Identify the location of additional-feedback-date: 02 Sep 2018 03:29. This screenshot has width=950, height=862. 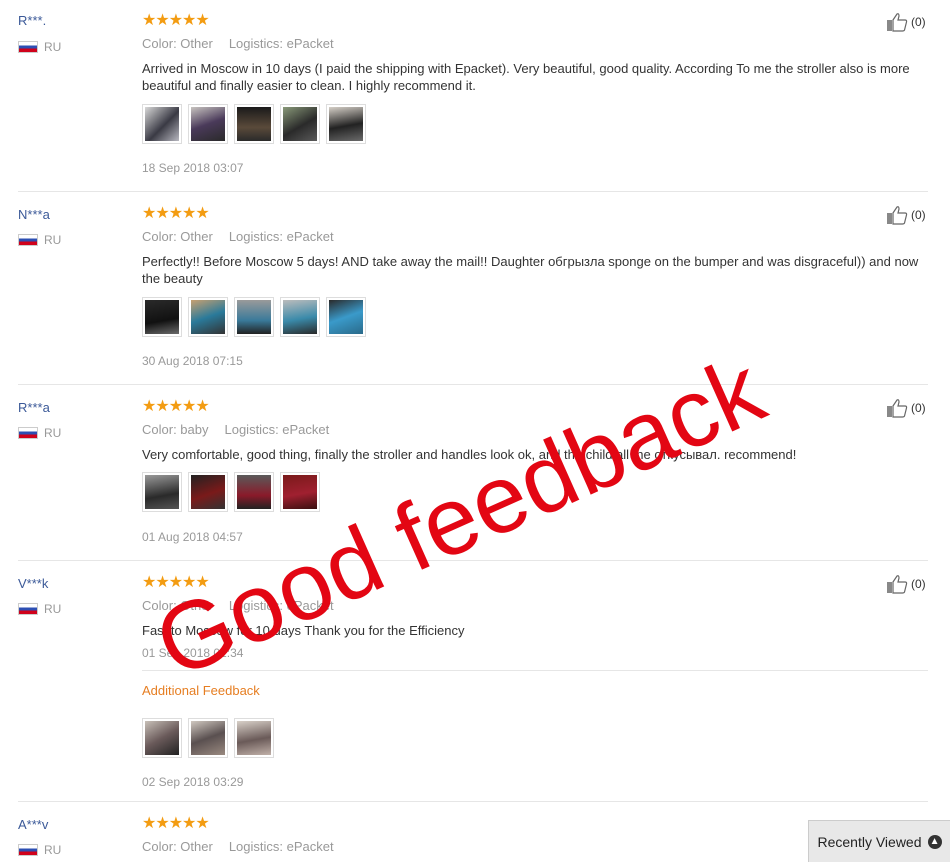
(193, 782).